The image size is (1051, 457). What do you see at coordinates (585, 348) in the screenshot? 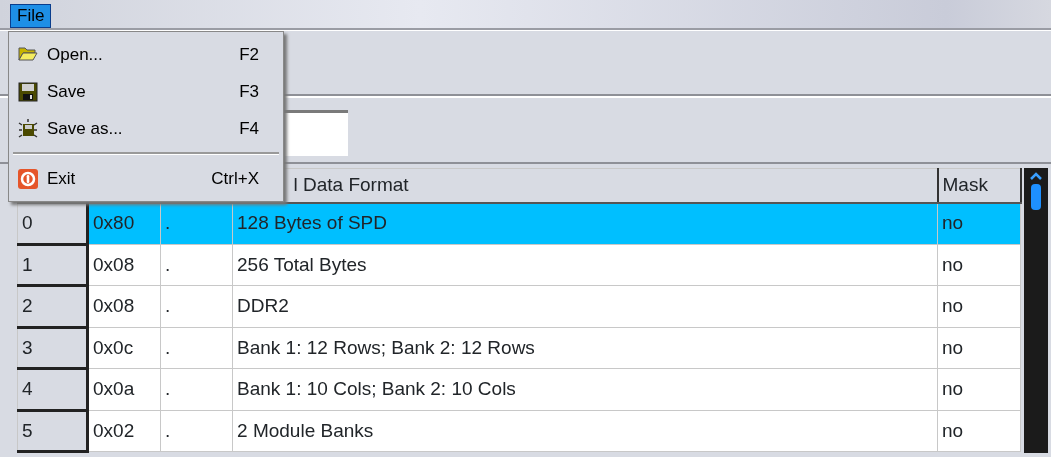
I see `table-cell: Bank 1: 12 Rows; Bank 2: 12 Rows` at bounding box center [585, 348].